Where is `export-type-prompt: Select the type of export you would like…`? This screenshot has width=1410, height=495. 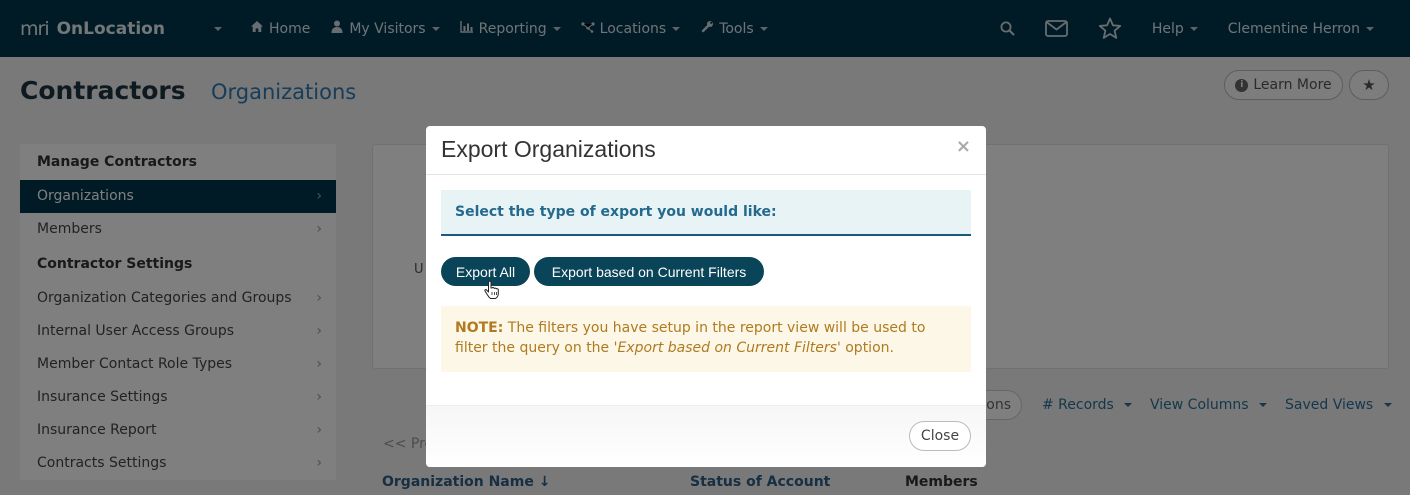
export-type-prompt: Select the type of export you would like… is located at coordinates (706, 213).